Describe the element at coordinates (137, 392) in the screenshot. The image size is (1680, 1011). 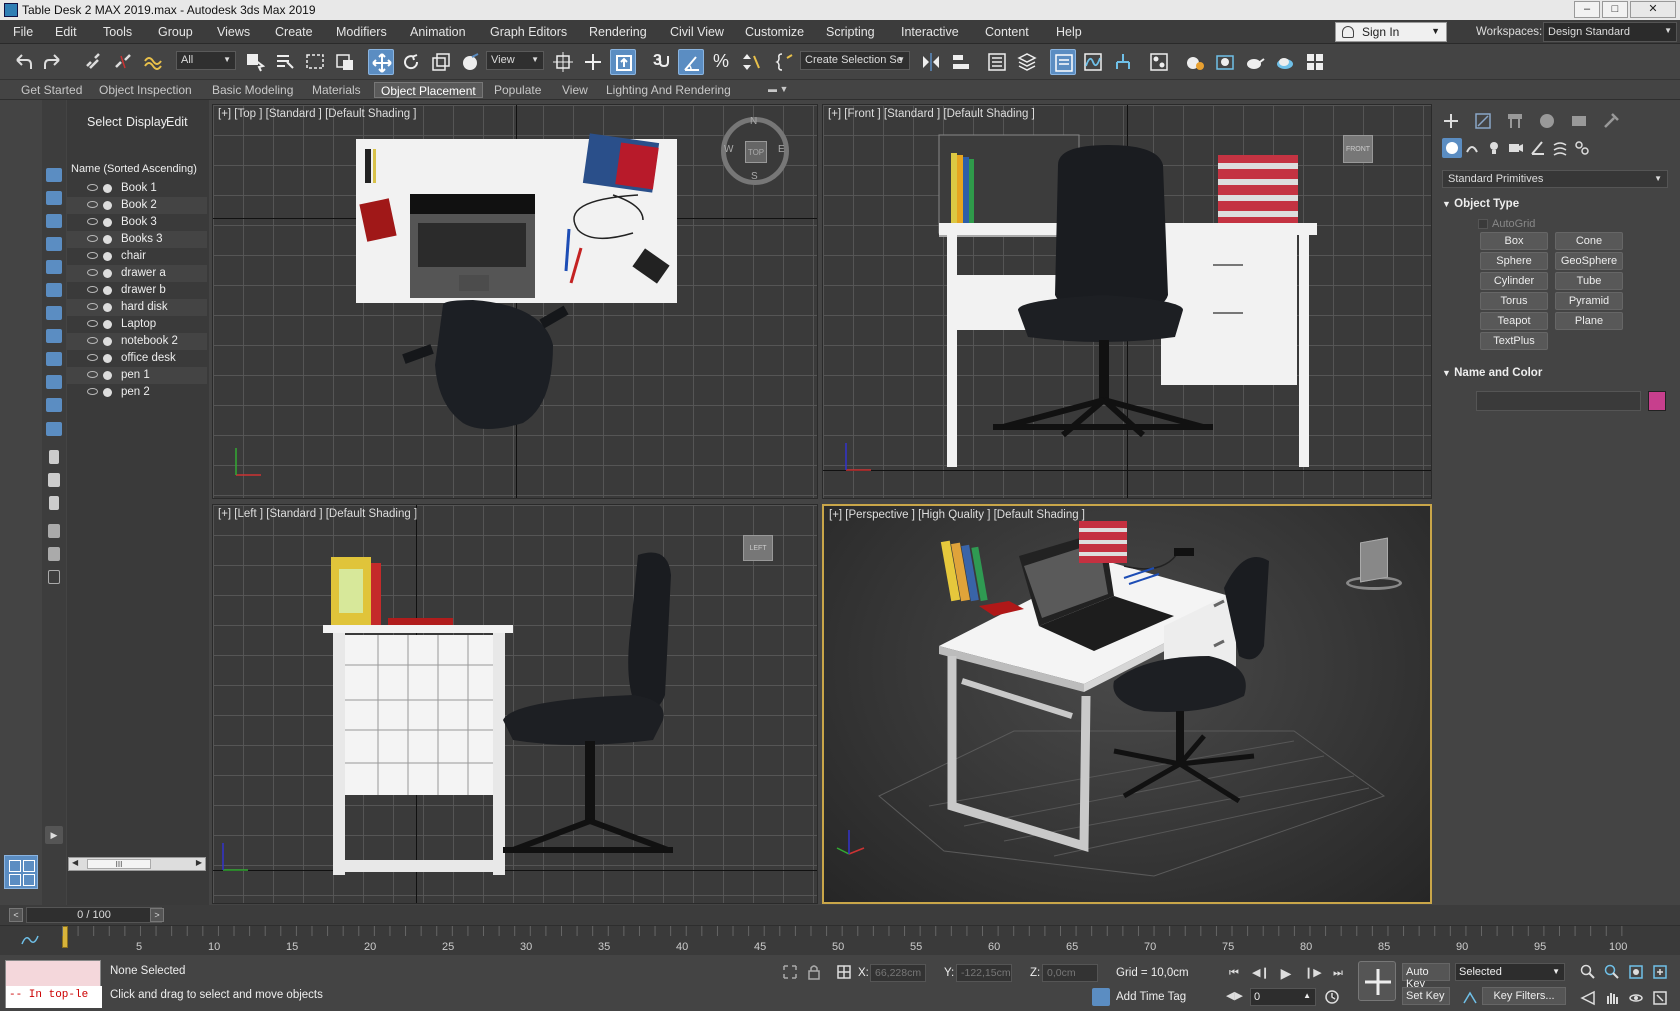
I see `scene-item-pen-2: pen 2` at that location.